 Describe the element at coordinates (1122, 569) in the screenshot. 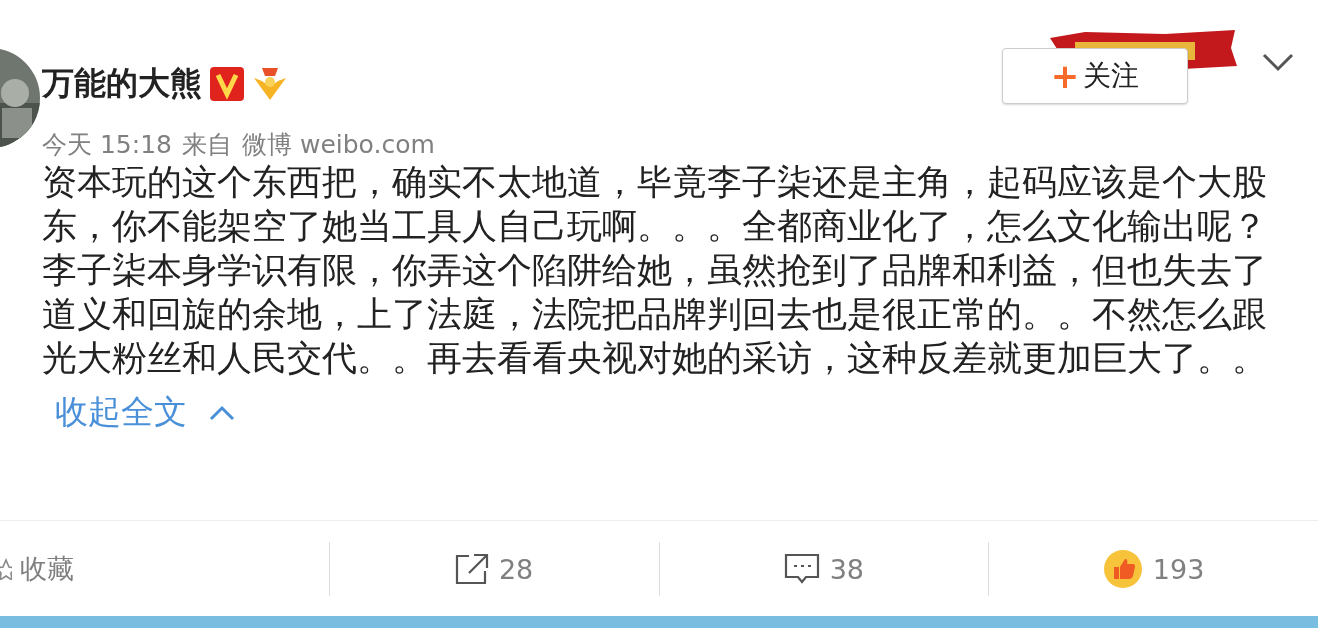

I see `thumbs-up-icon` at that location.